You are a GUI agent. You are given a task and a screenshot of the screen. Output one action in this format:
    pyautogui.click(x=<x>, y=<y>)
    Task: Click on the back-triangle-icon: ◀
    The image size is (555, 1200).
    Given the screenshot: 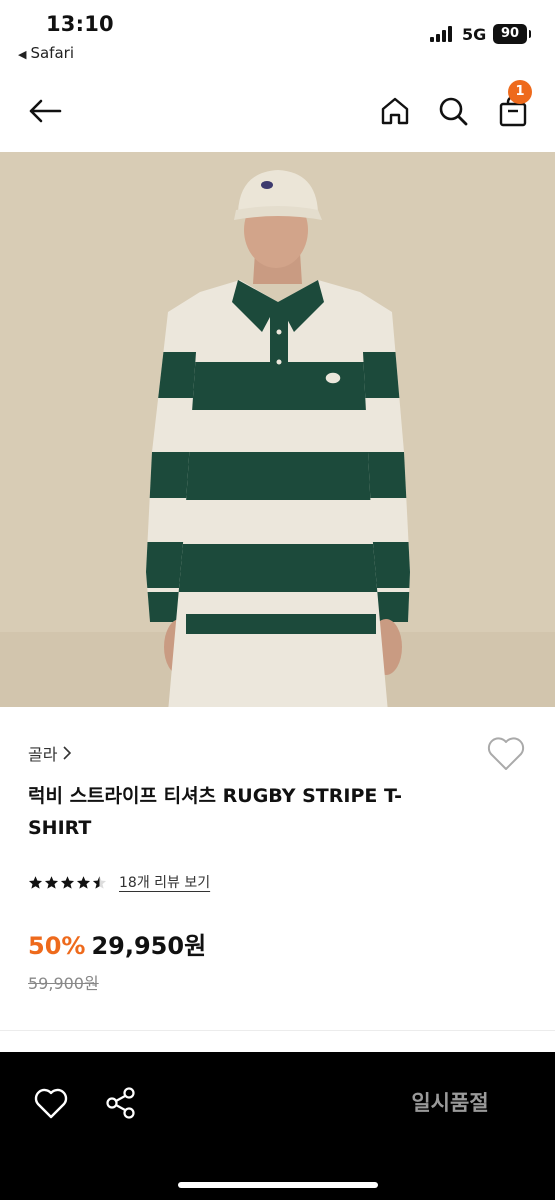 What is the action you would take?
    pyautogui.click(x=22, y=54)
    